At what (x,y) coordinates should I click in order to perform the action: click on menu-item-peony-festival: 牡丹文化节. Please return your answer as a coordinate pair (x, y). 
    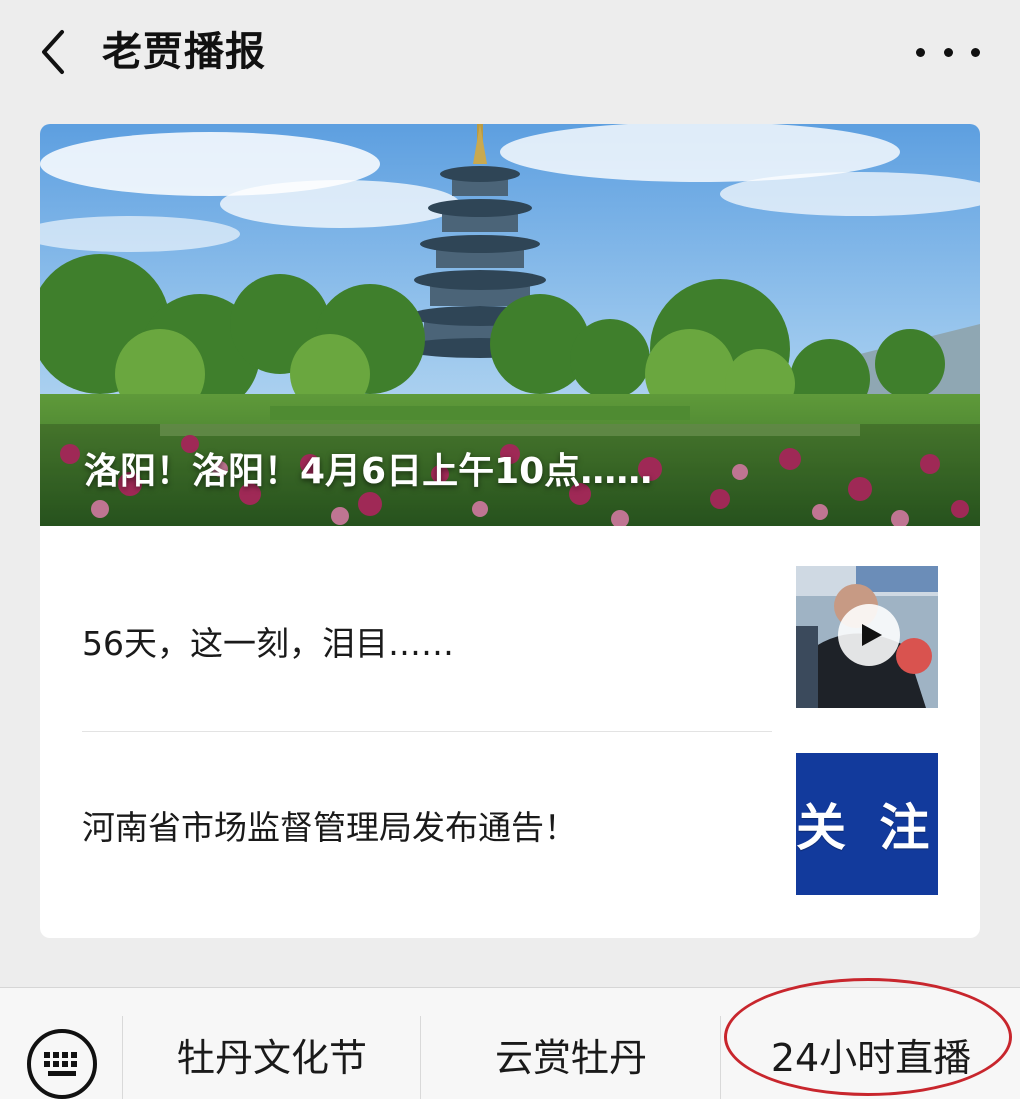
    Looking at the image, I should click on (272, 1058).